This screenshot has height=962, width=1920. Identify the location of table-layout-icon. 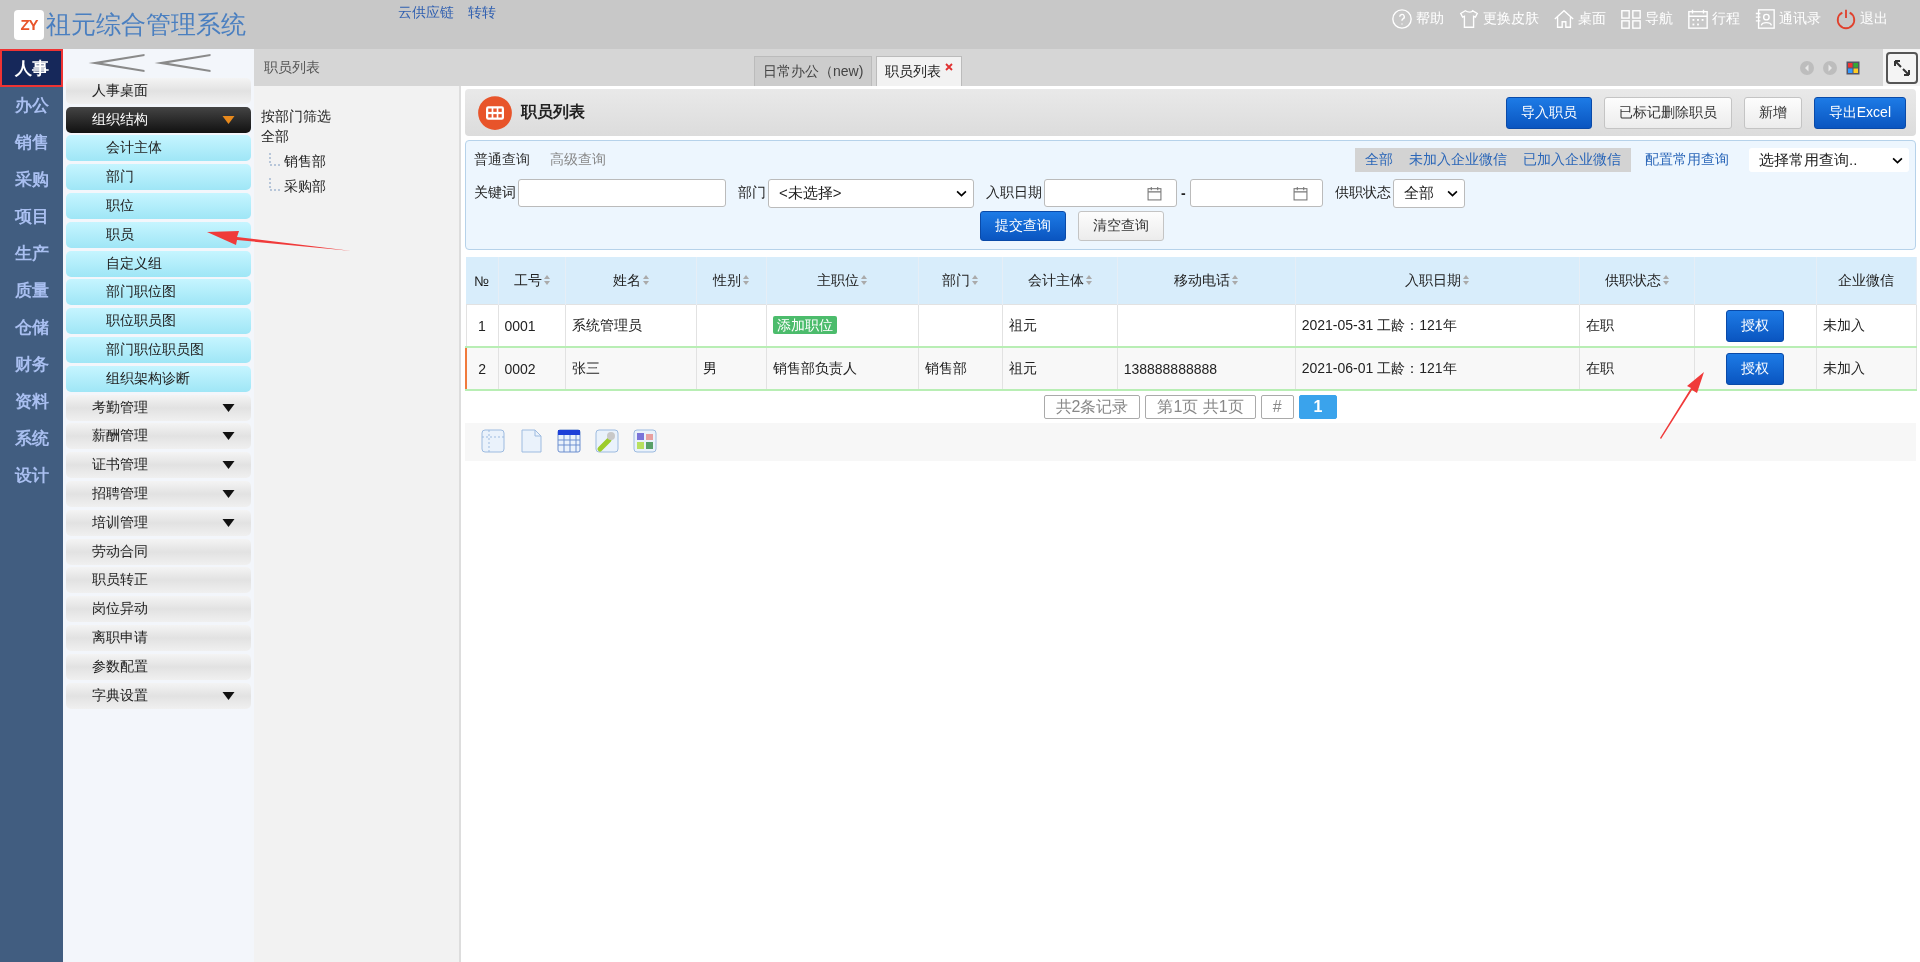
(493, 441).